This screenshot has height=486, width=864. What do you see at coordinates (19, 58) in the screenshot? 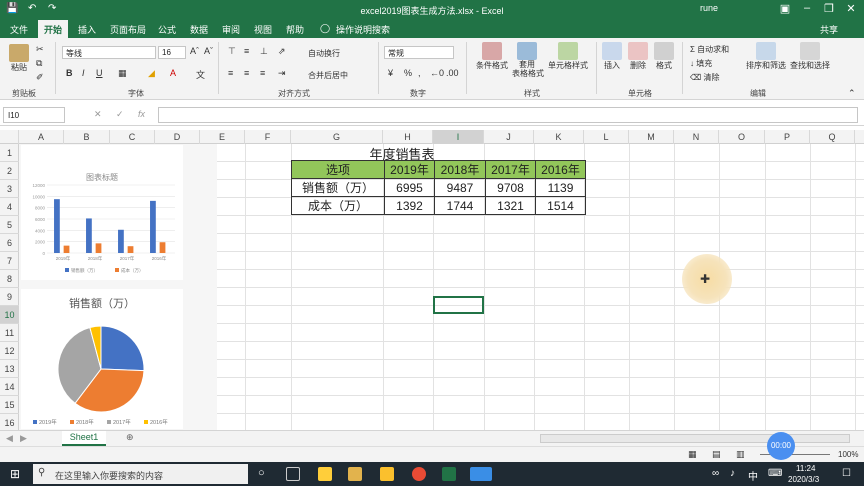
I see `paste-button: 粘贴` at bounding box center [19, 58].